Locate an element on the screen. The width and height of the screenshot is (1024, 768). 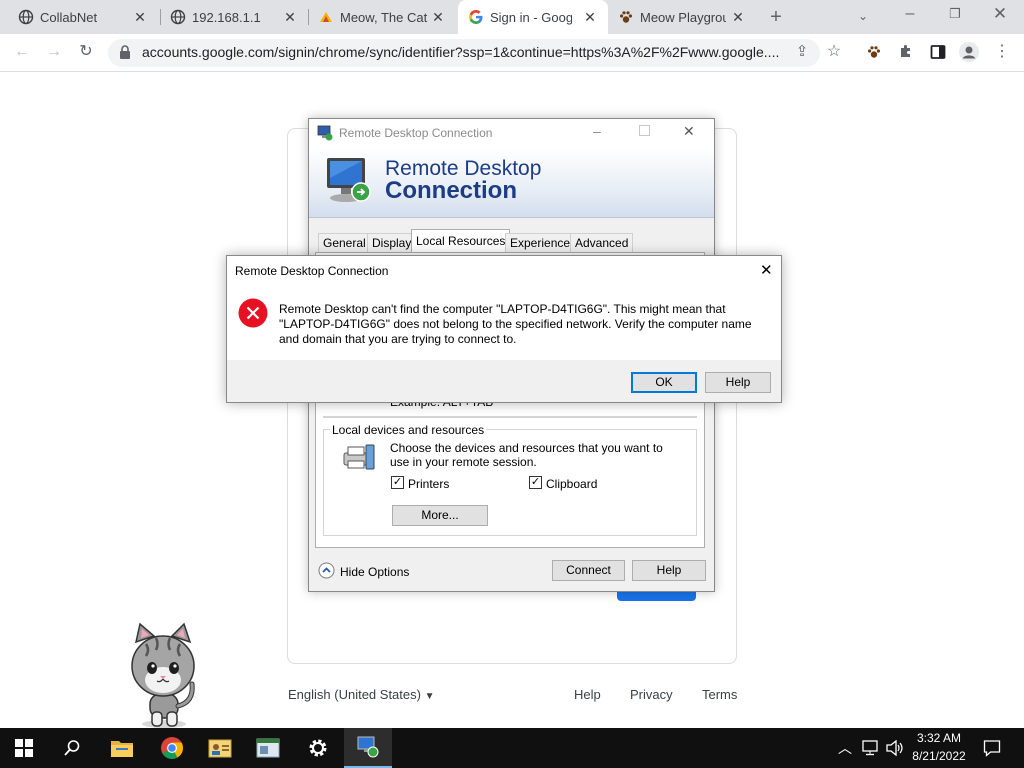
clock-date: 8/21/2022 is located at coordinates (939, 756).